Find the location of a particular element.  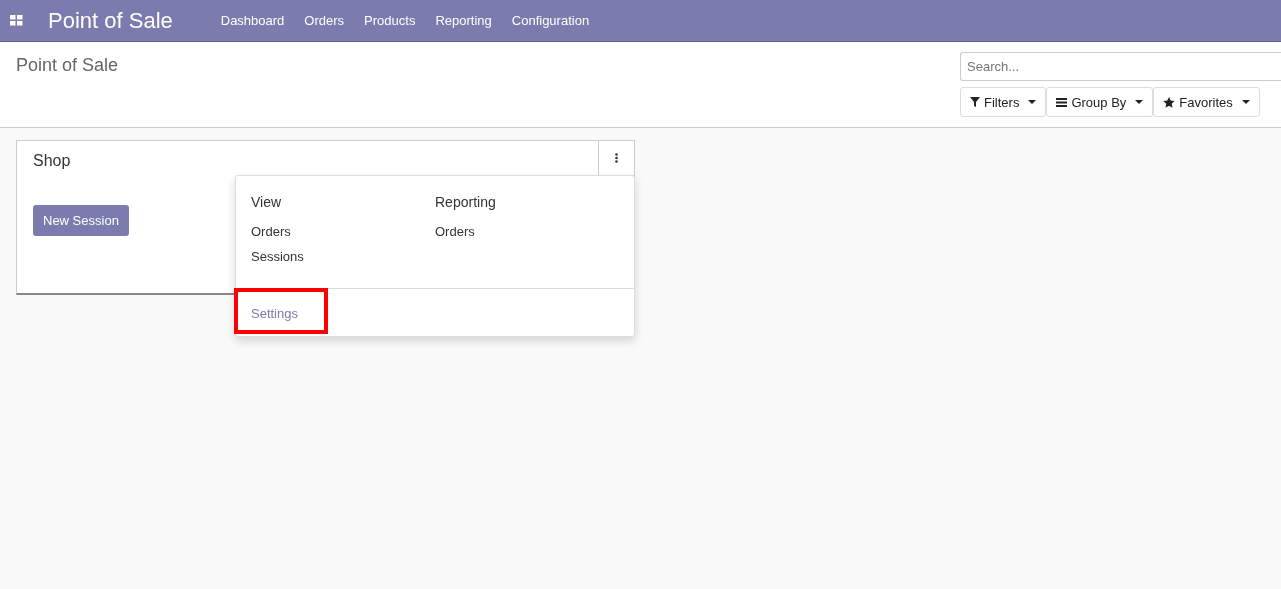

nav-menu-item: Reporting is located at coordinates (463, 20).